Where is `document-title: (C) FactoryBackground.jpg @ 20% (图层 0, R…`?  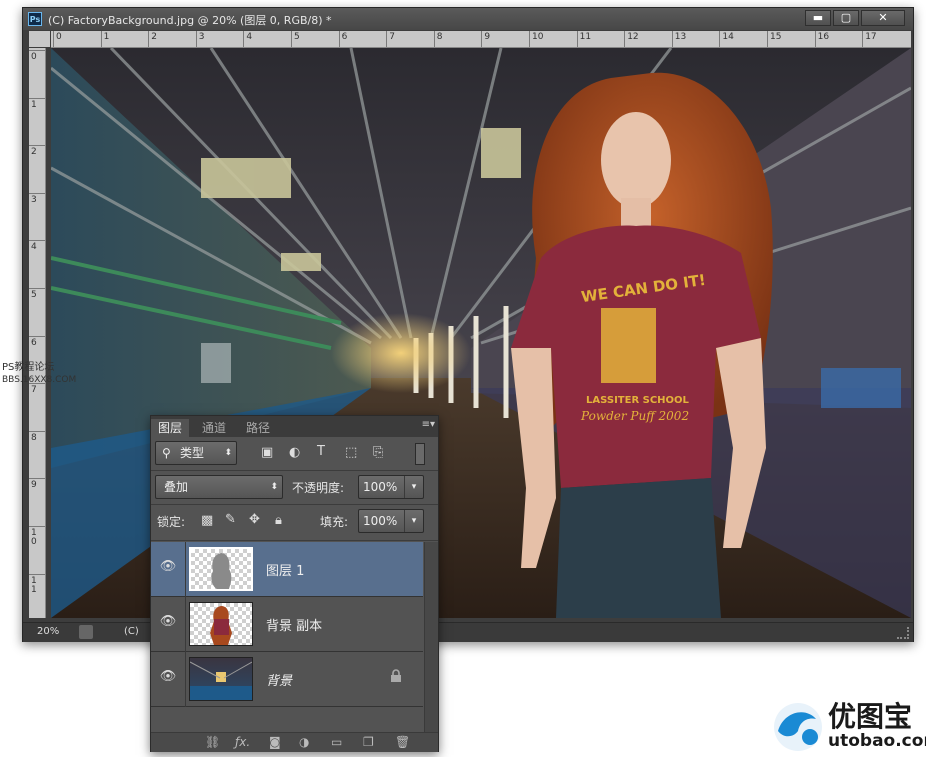 document-title: (C) FactoryBackground.jpg @ 20% (图层 0, R… is located at coordinates (190, 20).